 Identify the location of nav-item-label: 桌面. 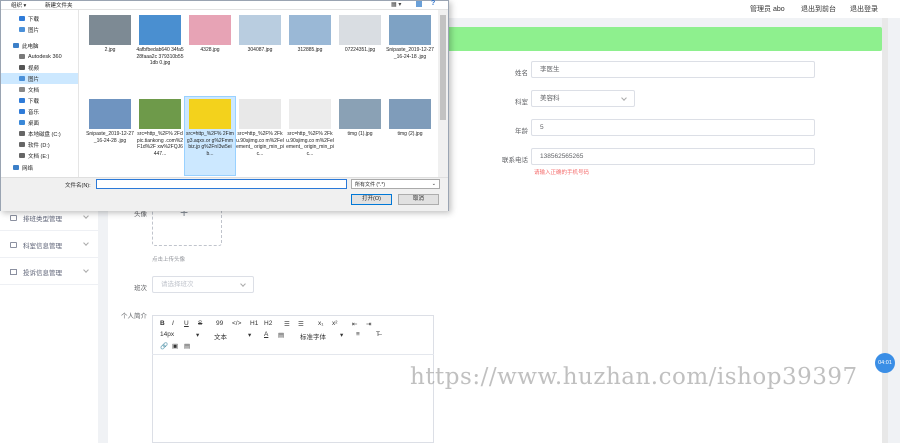
(34, 123).